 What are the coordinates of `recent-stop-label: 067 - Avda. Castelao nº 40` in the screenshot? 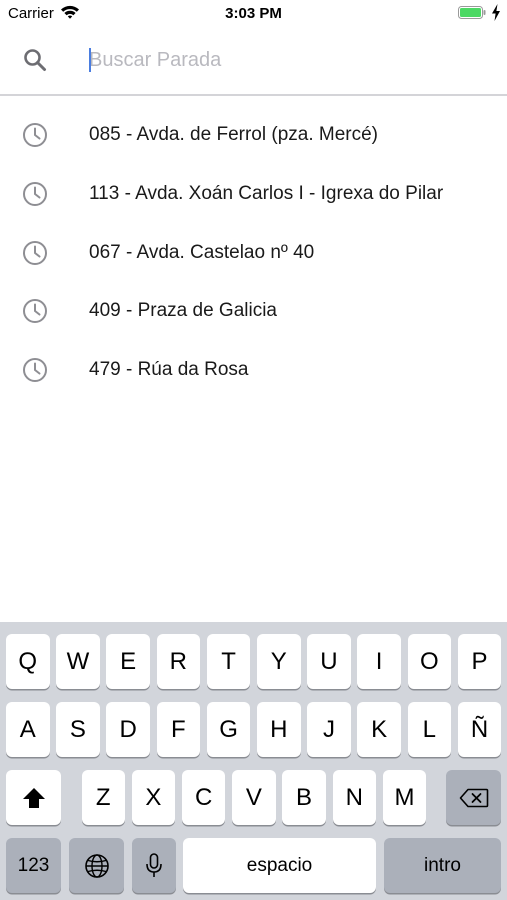 It's located at (202, 252).